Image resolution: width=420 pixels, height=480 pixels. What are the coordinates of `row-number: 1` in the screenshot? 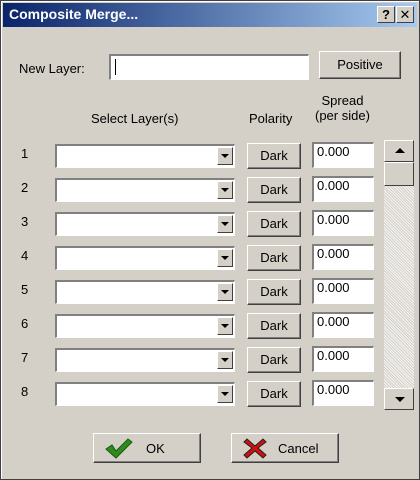 It's located at (25, 153).